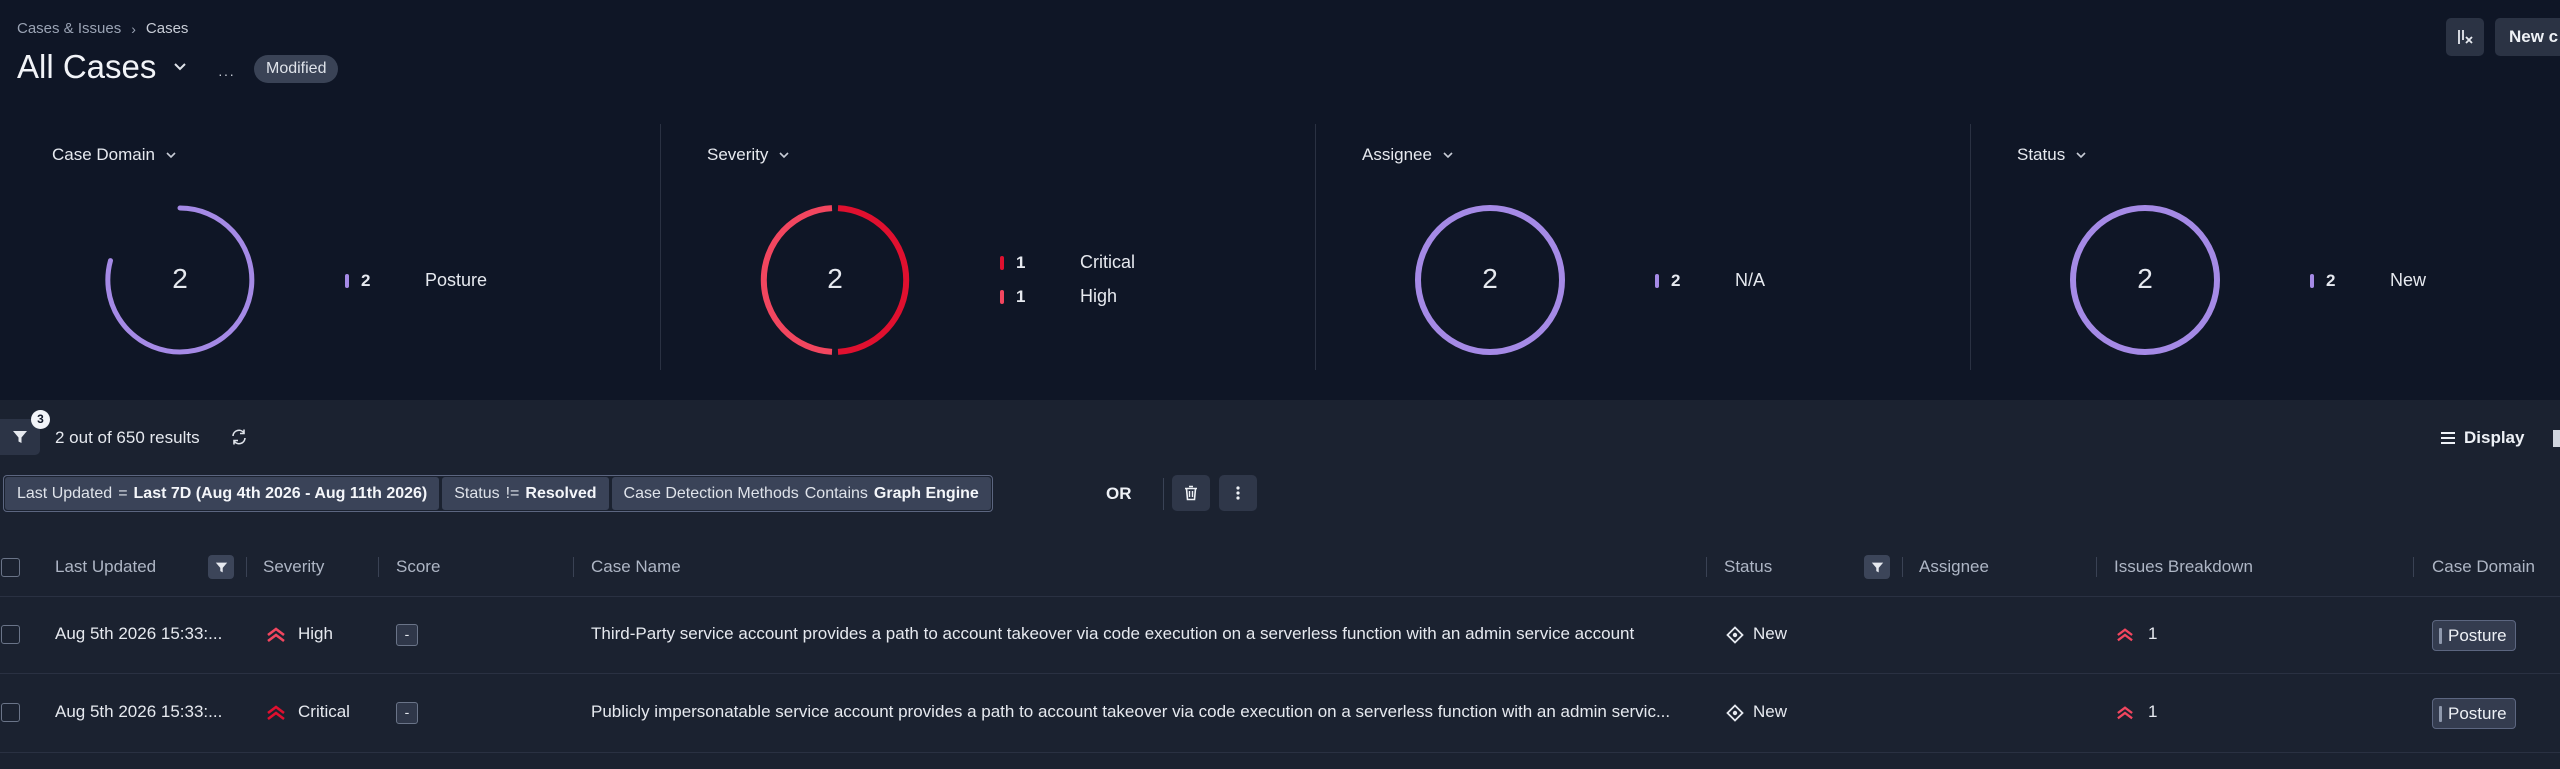  Describe the element at coordinates (1067, 262) in the screenshot. I see `legend-item: 1 Critical` at that location.